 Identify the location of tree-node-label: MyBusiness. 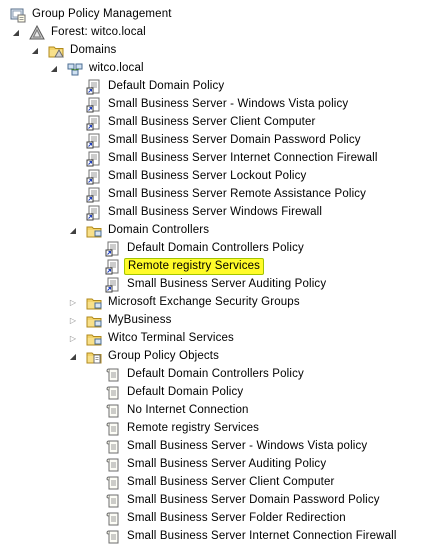
(140, 320).